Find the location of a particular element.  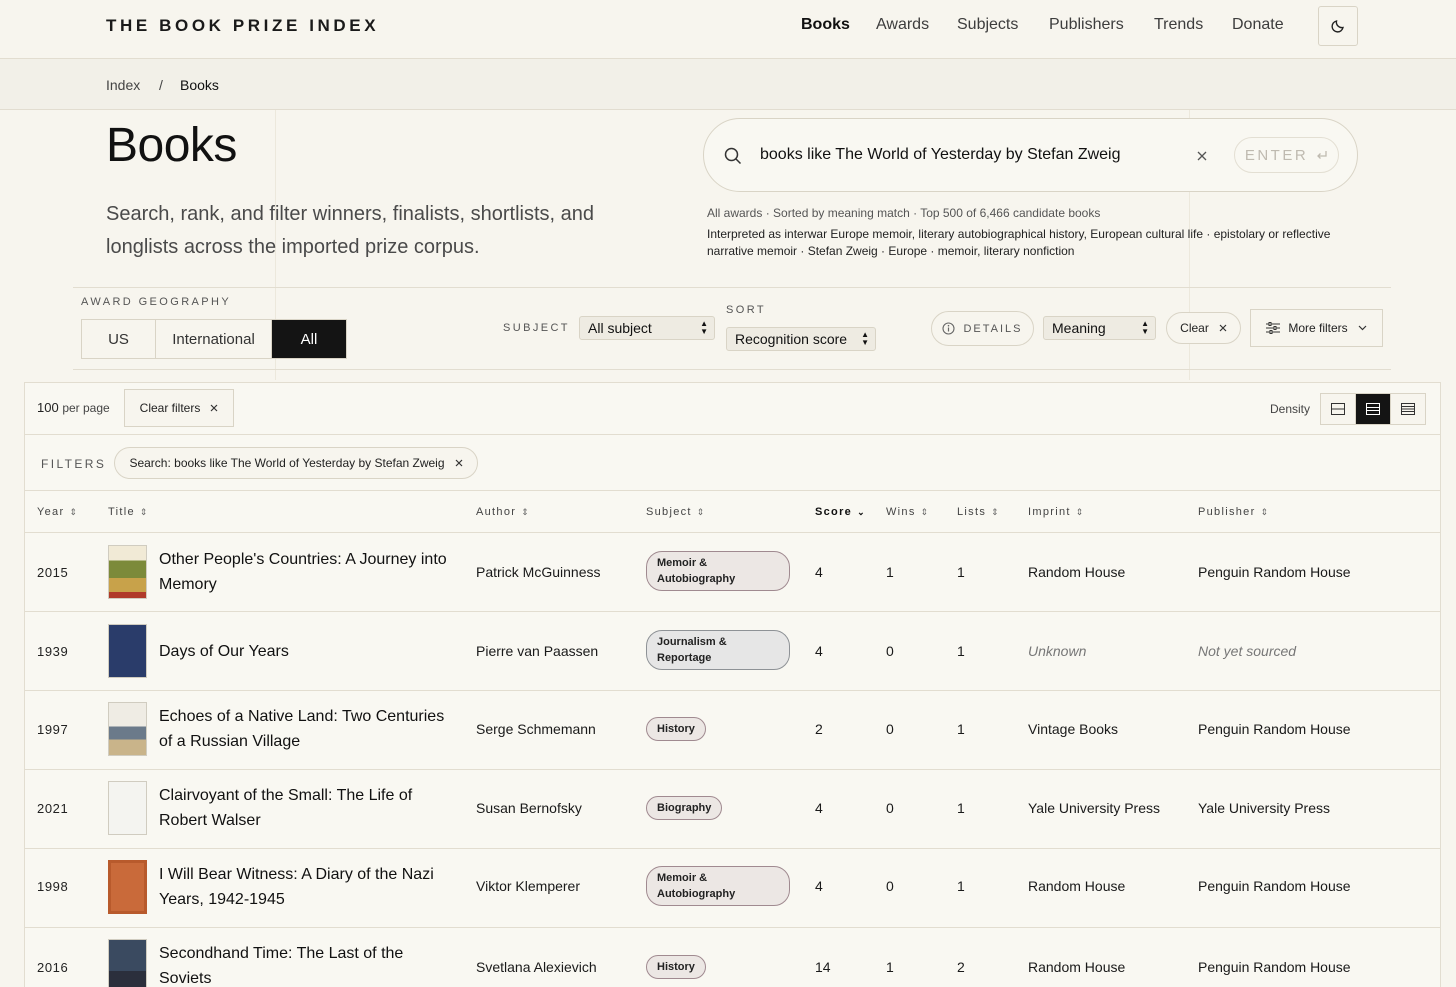

col-header-label: Lists is located at coordinates (972, 512).